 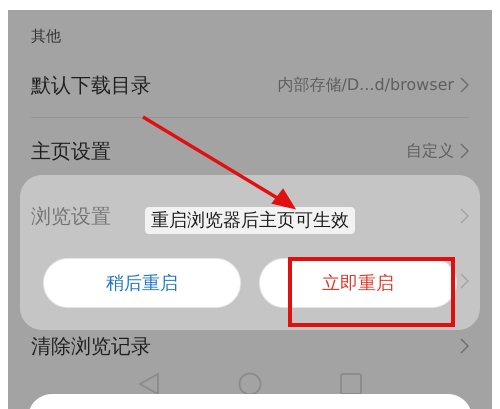 What do you see at coordinates (71, 151) in the screenshot?
I see `setting-label: 主页设置` at bounding box center [71, 151].